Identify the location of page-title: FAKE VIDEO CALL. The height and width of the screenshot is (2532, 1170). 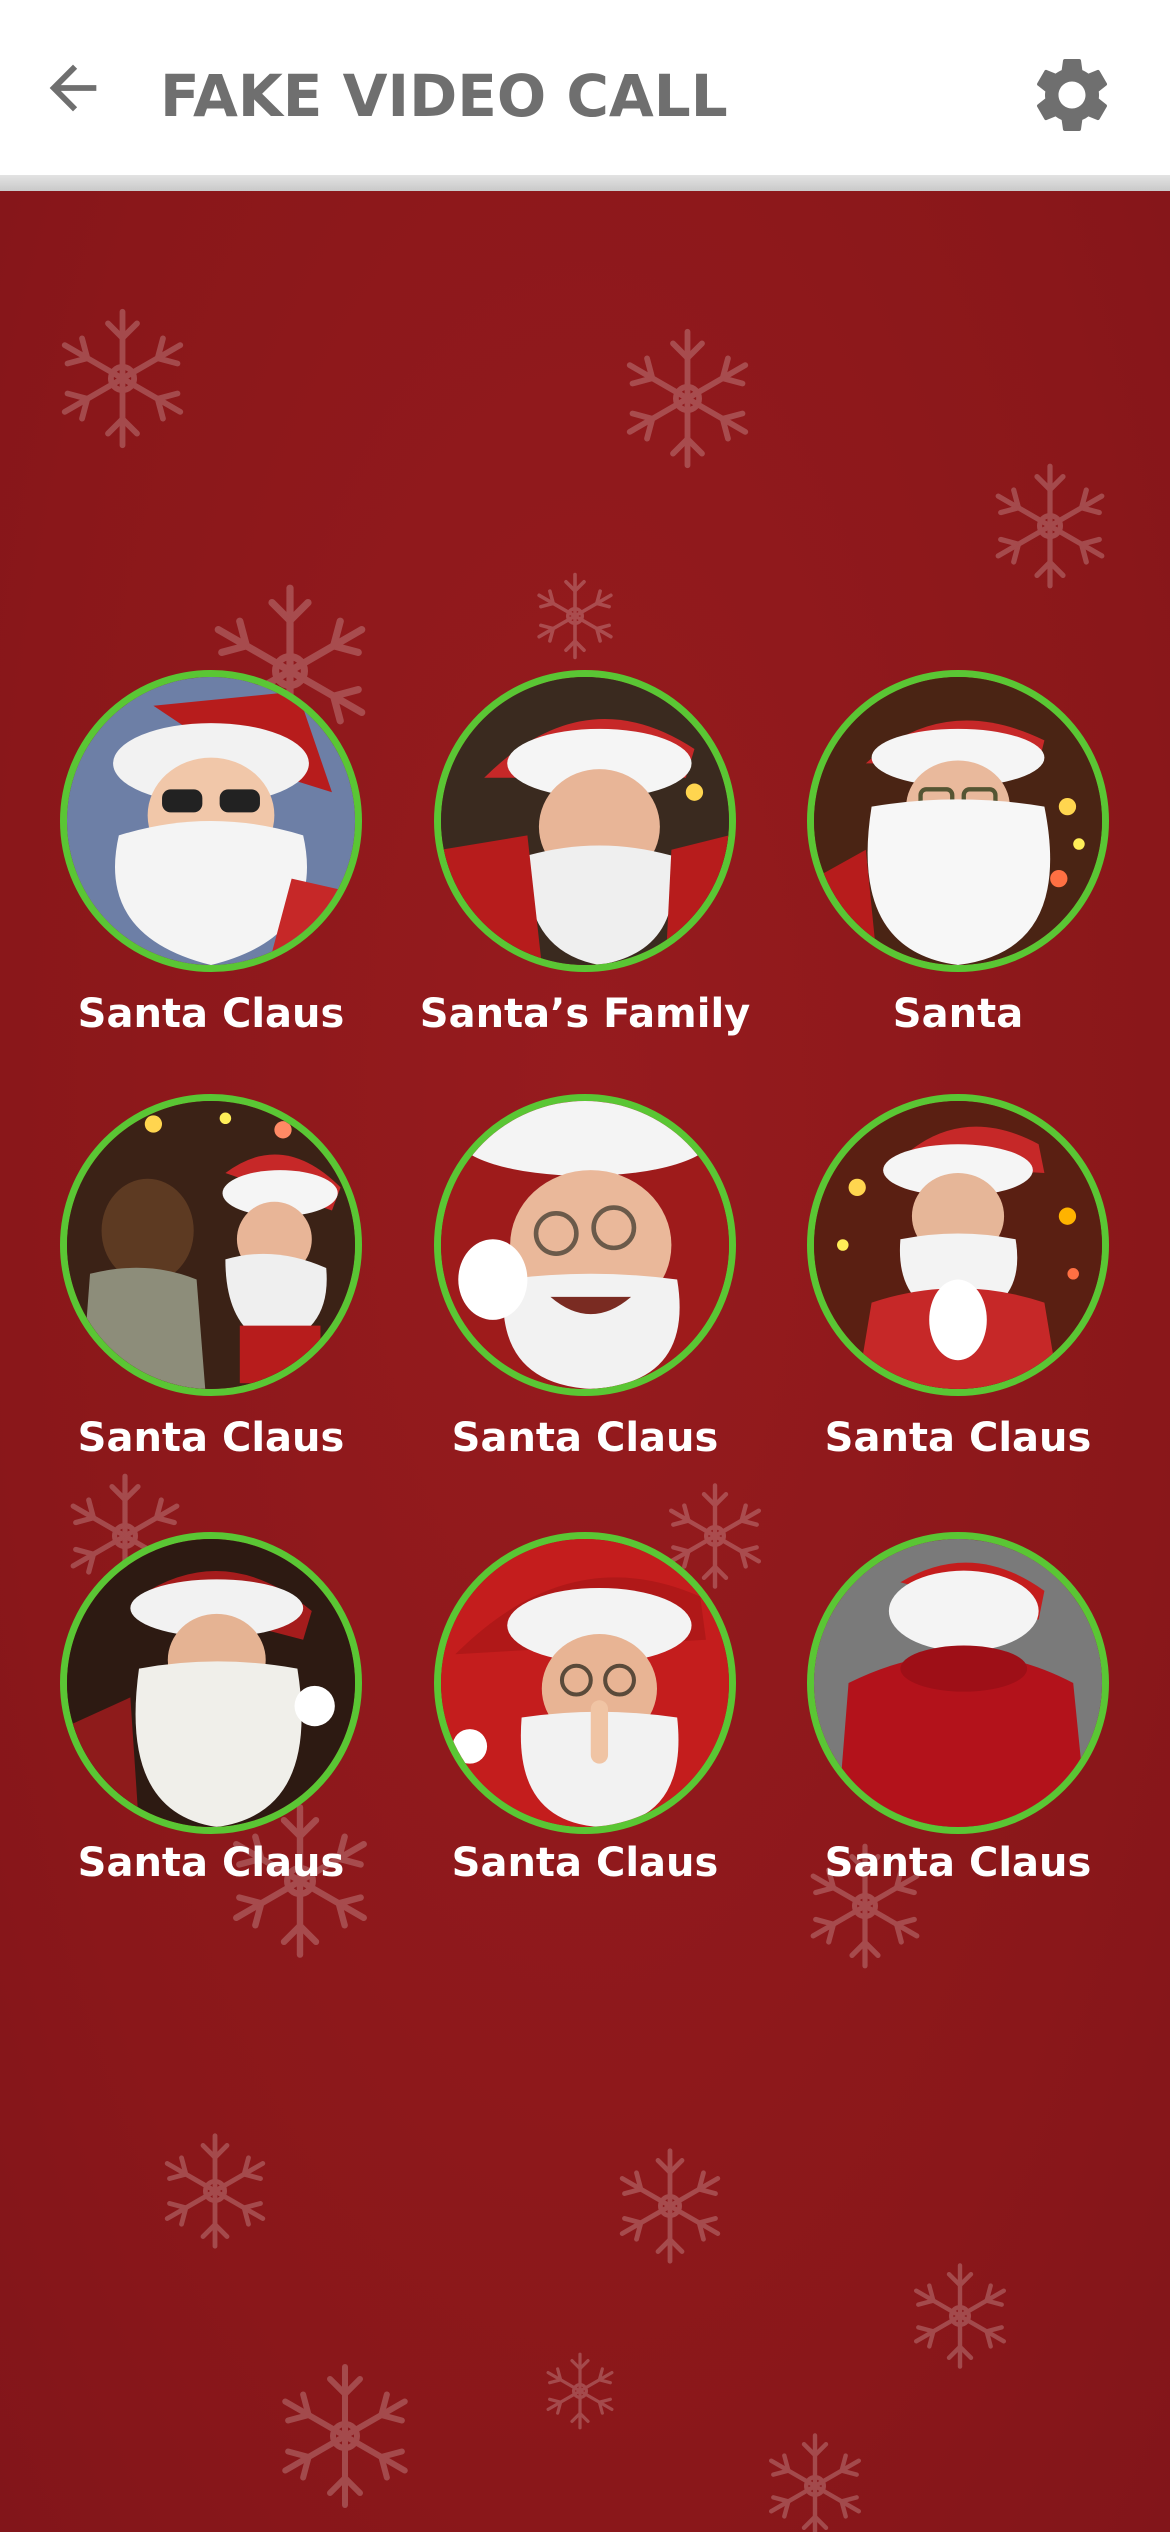
(444, 96).